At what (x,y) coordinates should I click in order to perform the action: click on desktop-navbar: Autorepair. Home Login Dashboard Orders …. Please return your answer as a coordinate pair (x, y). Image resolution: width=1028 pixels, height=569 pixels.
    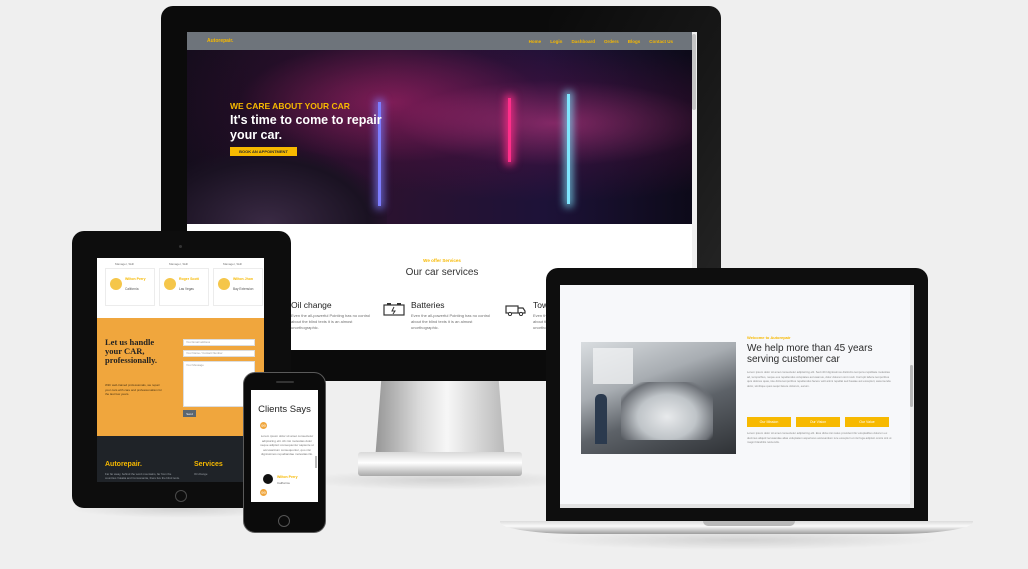
    Looking at the image, I should click on (442, 41).